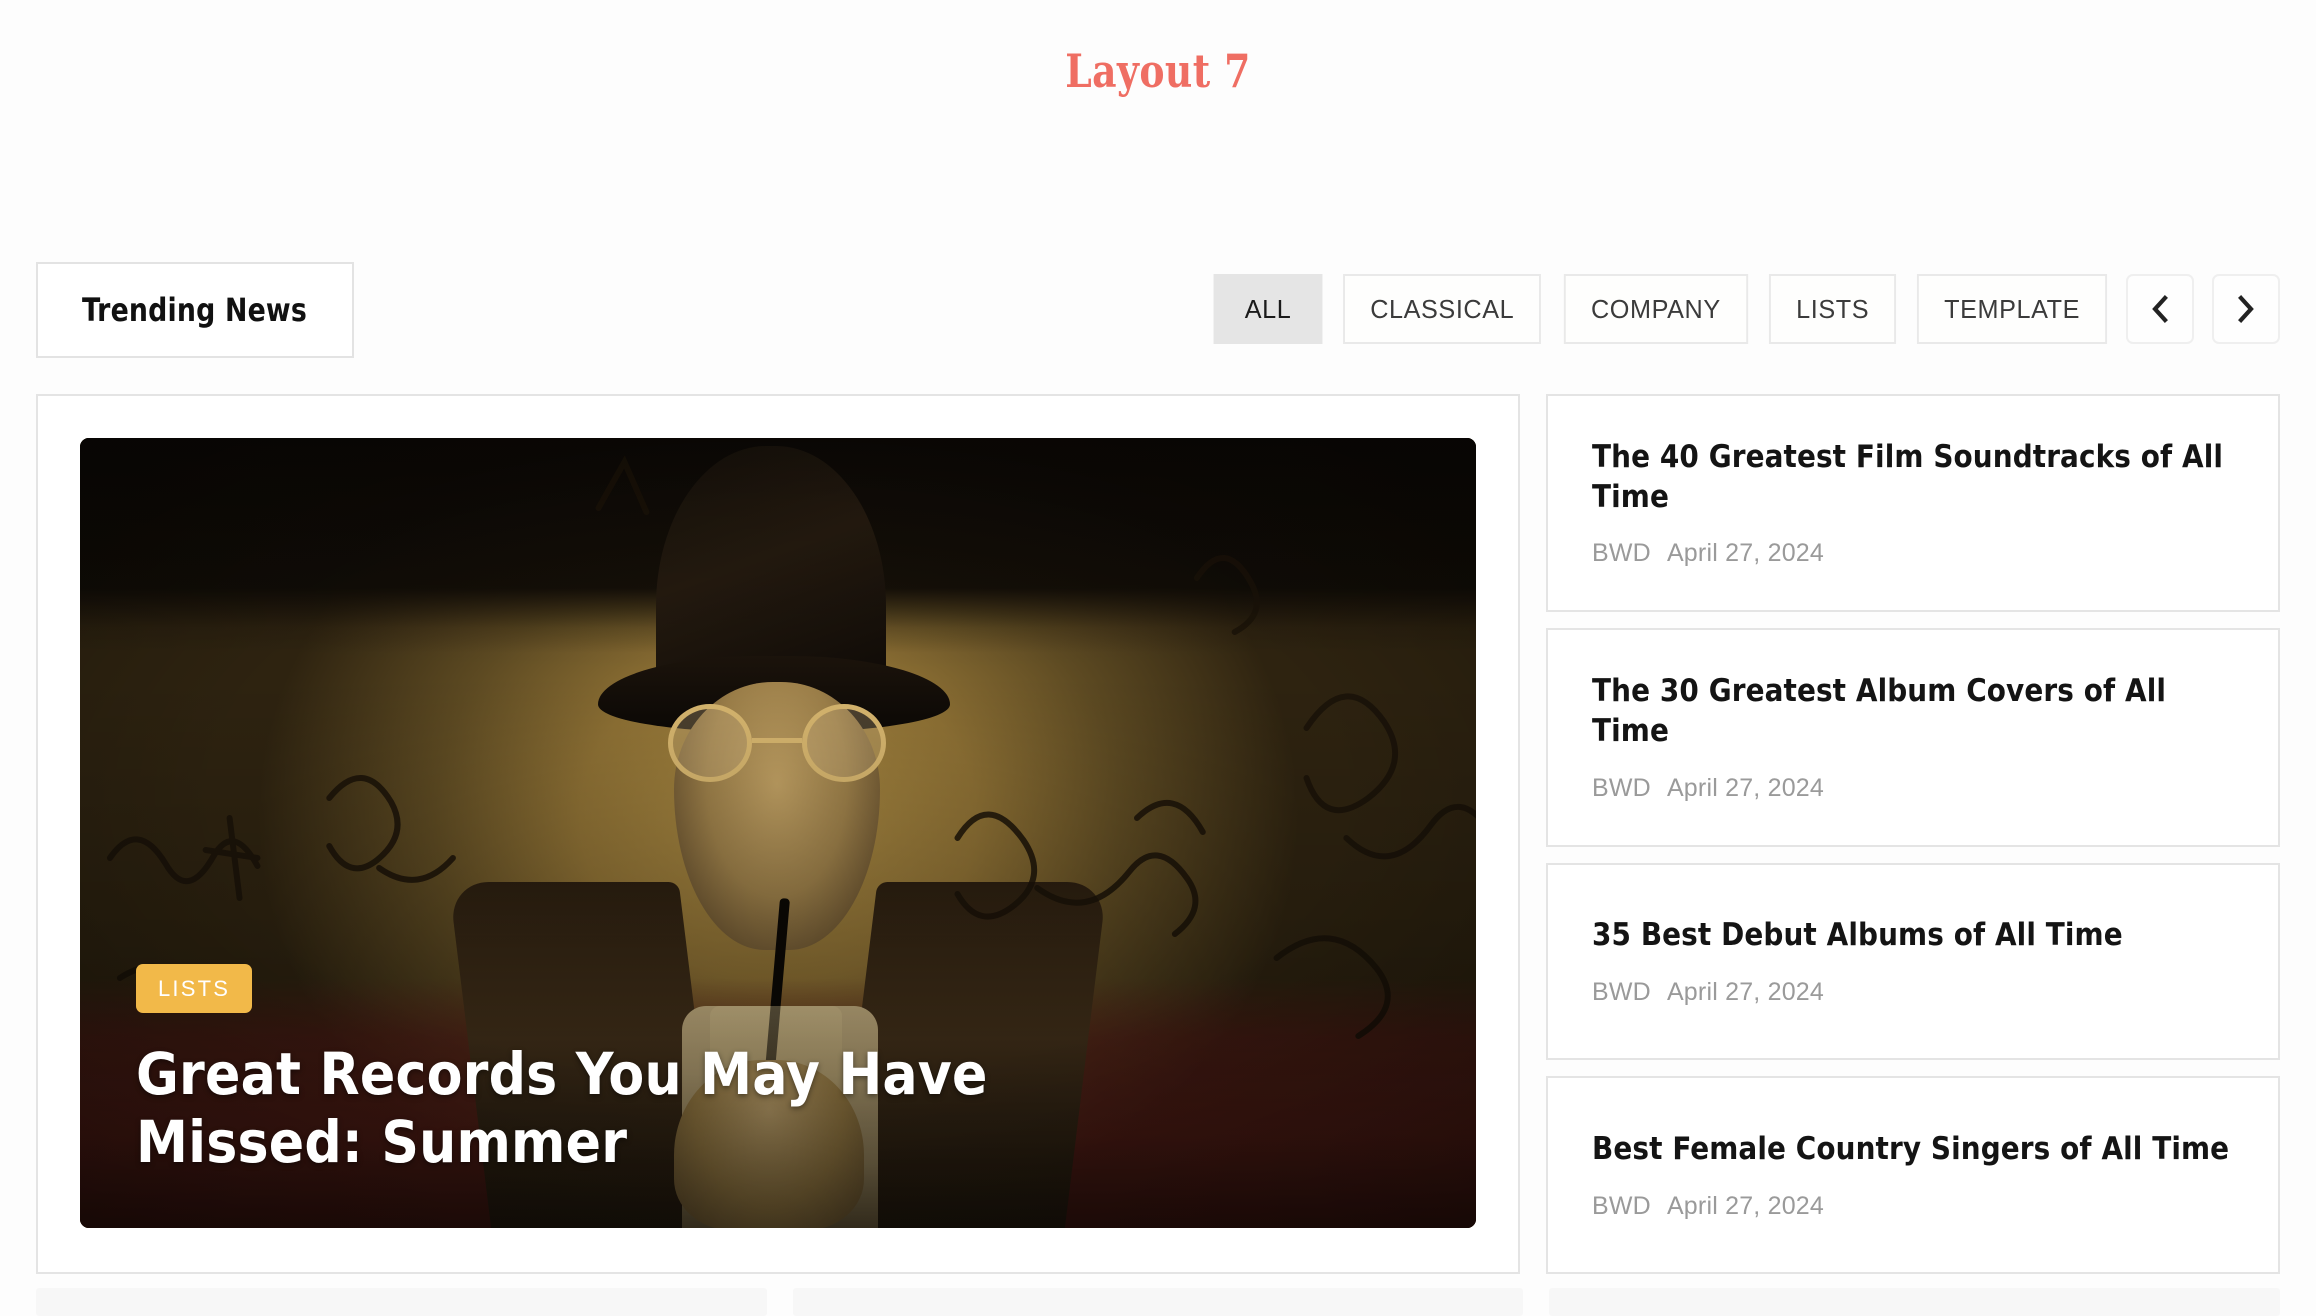 The image size is (2316, 1316). I want to click on news-item-title: 35 Best Debut Albums of All Time, so click(1913, 936).